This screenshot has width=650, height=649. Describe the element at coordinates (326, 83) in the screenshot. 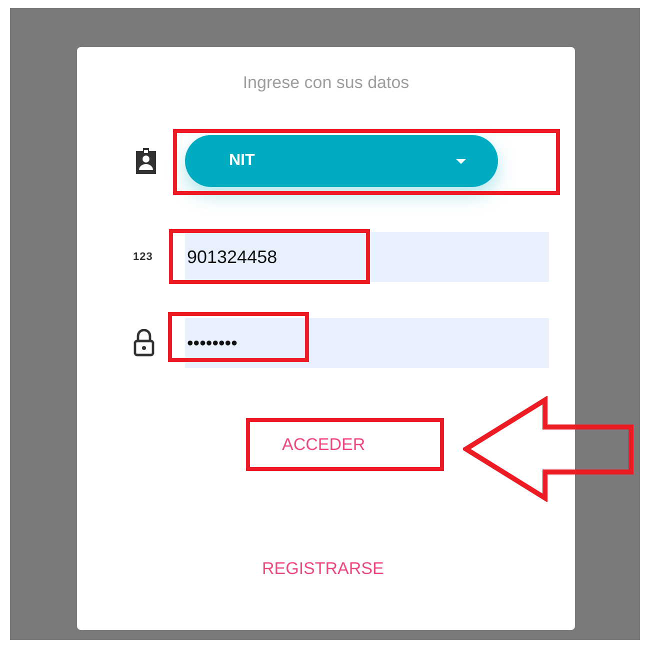

I see `login-heading: Ingrese con sus datos` at that location.